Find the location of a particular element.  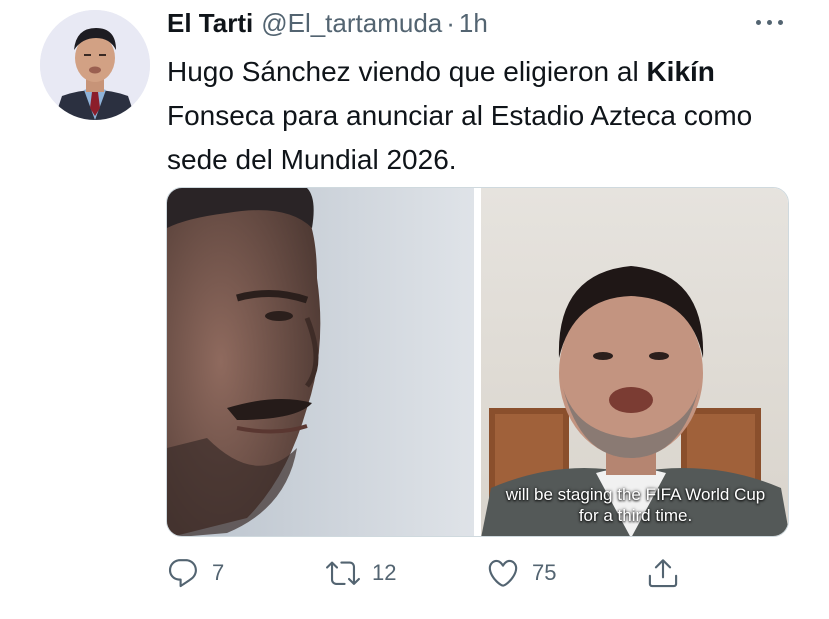

share-button is located at coordinates (663, 573).